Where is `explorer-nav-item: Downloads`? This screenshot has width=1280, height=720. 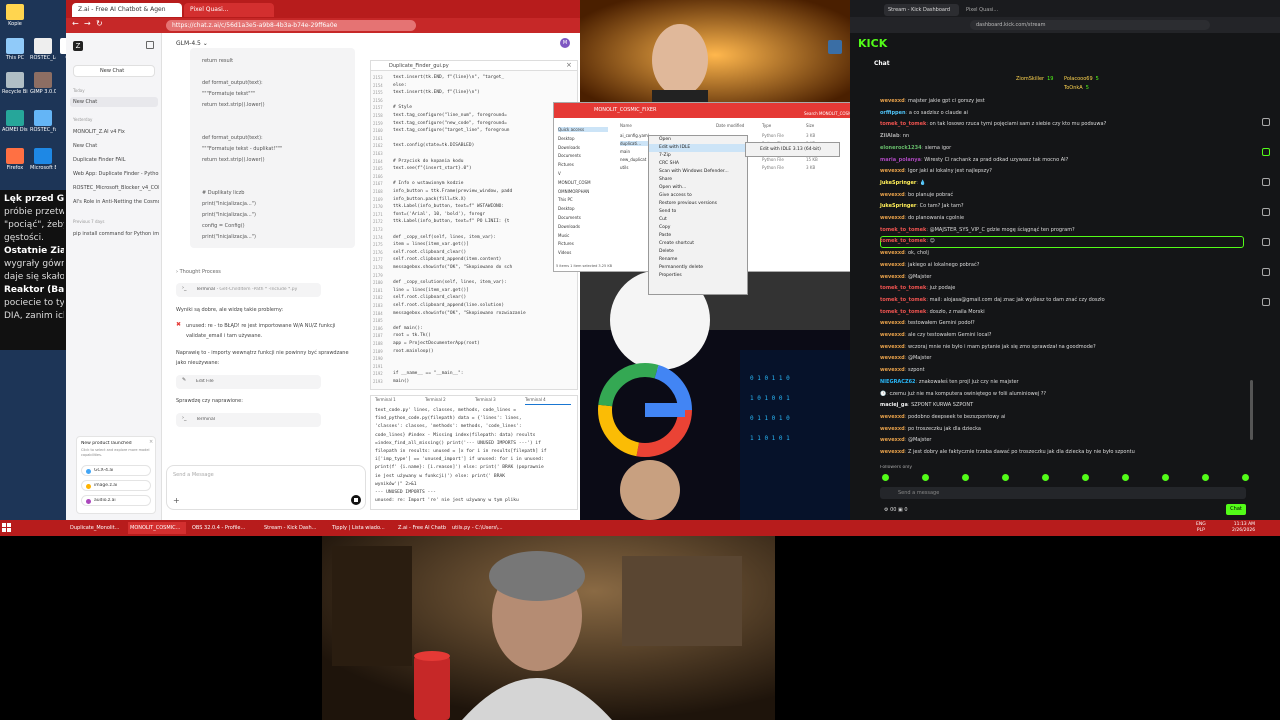
explorer-nav-item: Downloads is located at coordinates (583, 226).